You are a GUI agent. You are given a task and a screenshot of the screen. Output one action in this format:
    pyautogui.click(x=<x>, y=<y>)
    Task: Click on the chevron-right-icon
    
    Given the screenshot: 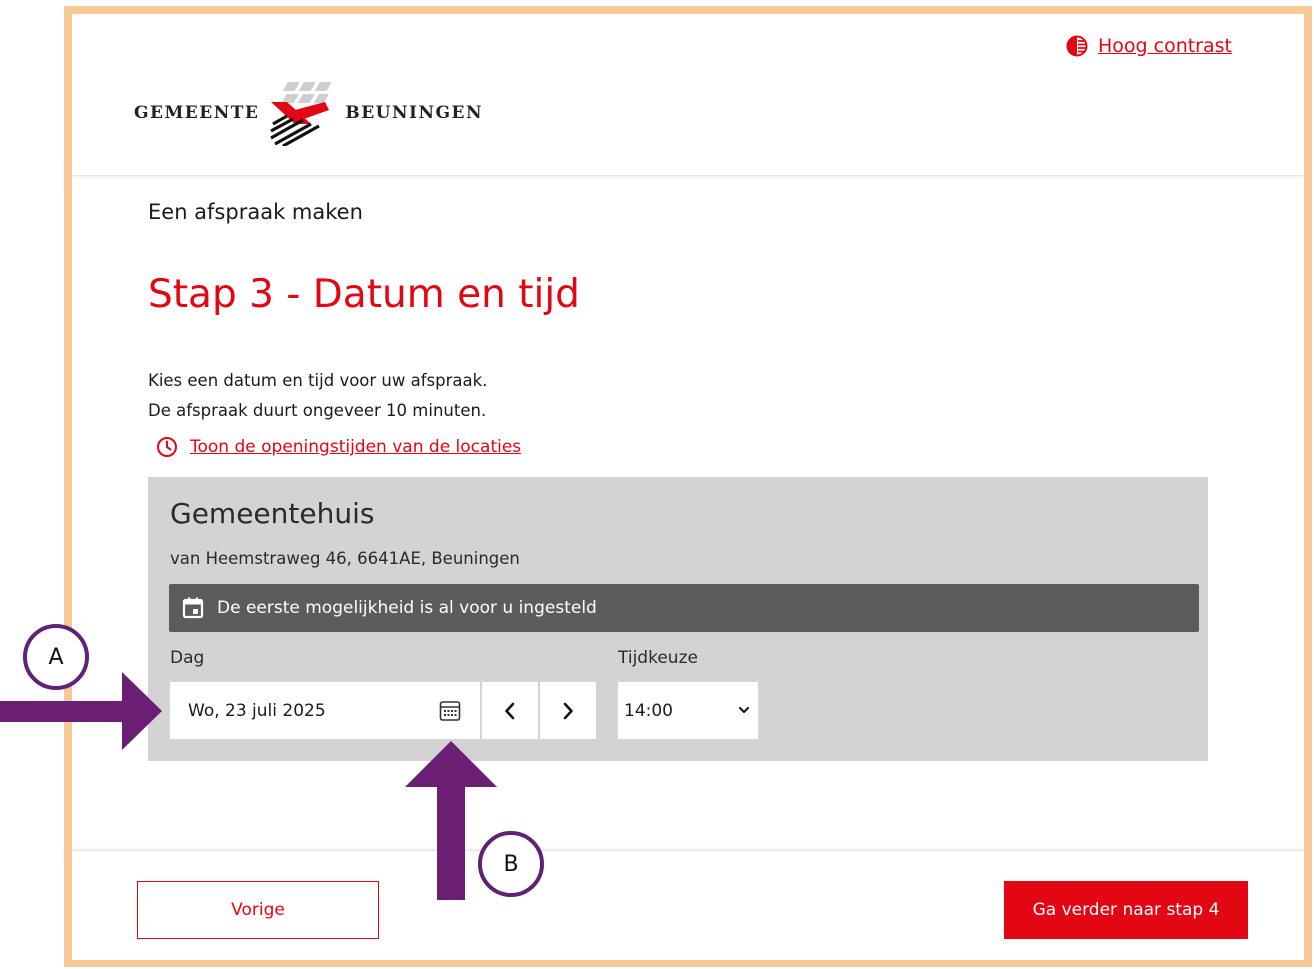 What is the action you would take?
    pyautogui.click(x=568, y=710)
    